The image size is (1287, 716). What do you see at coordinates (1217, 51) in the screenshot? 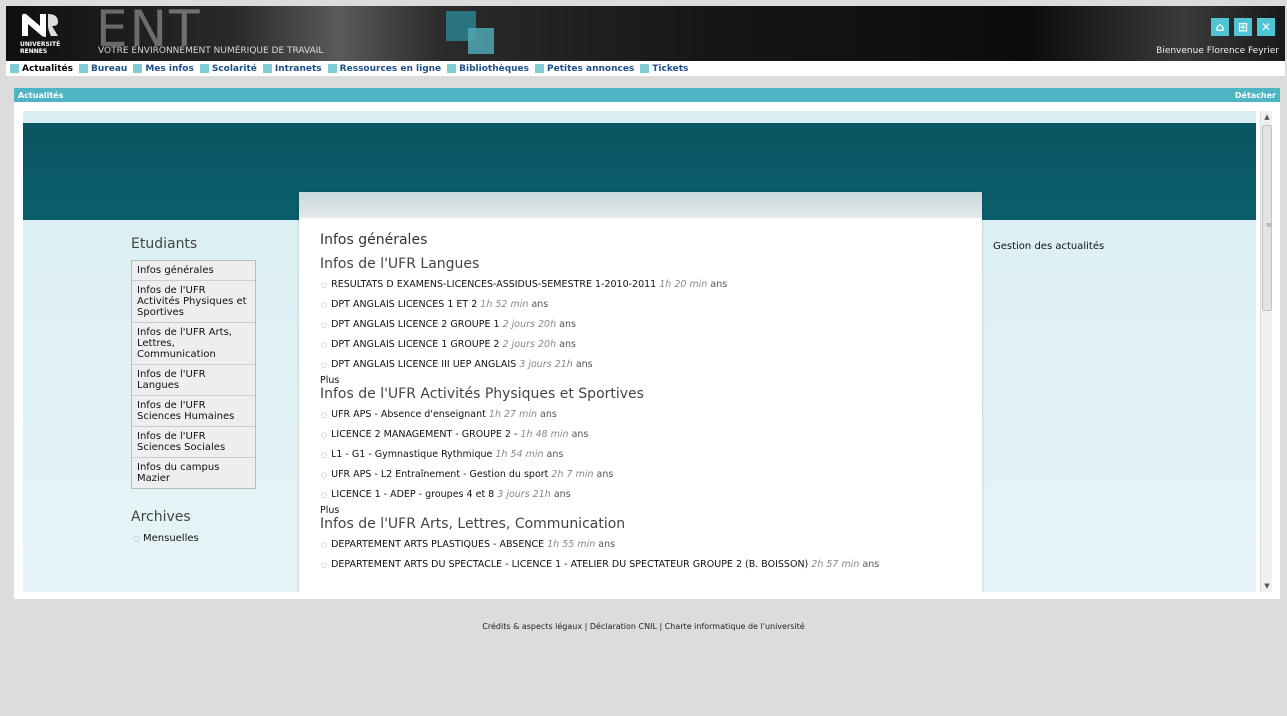
I see `welcome-text: Bienvenue Florence Feyrier` at bounding box center [1217, 51].